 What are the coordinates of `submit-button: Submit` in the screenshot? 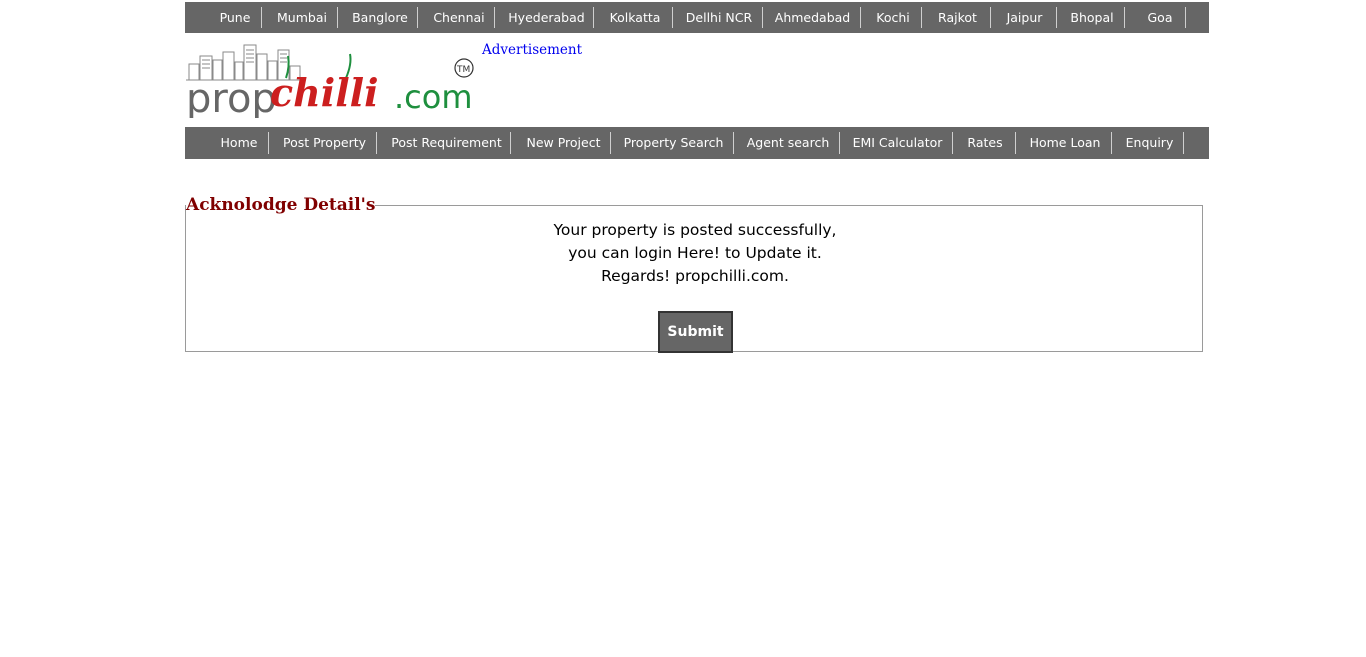 It's located at (695, 332).